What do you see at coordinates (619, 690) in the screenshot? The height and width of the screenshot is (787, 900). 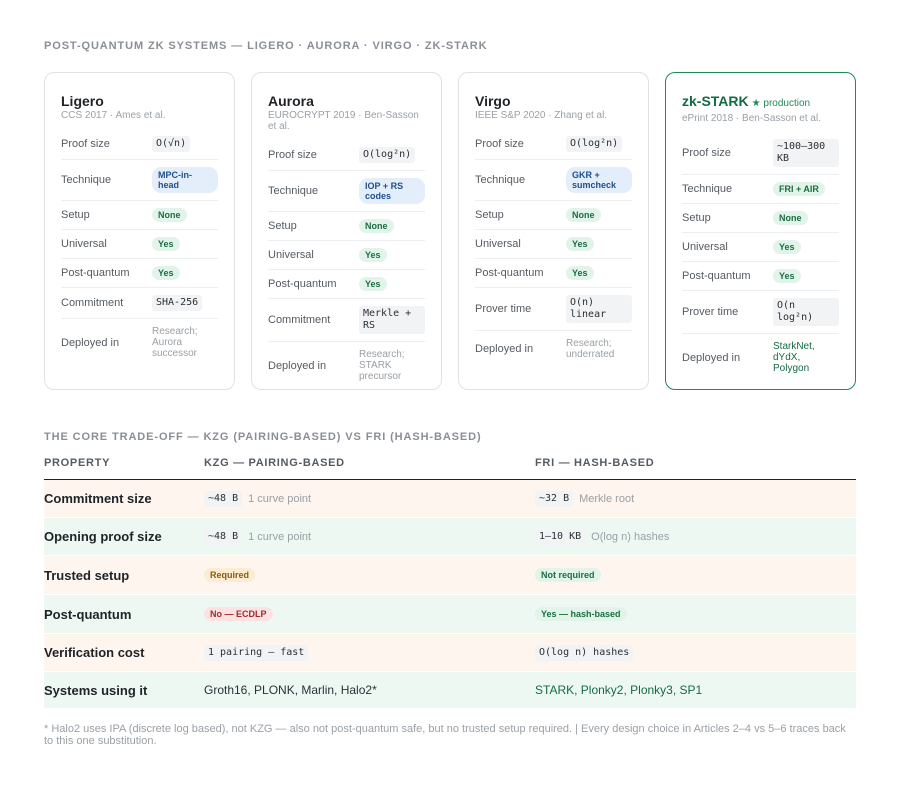 I see `systems-list: STARK, Plonky2, Plonky3, SP1` at bounding box center [619, 690].